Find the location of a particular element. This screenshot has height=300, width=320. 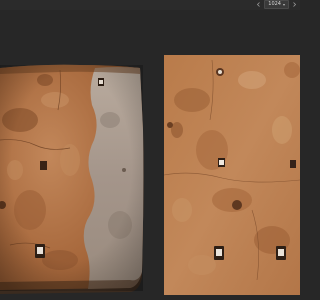

resolution-value: 1024 is located at coordinates (274, 4).